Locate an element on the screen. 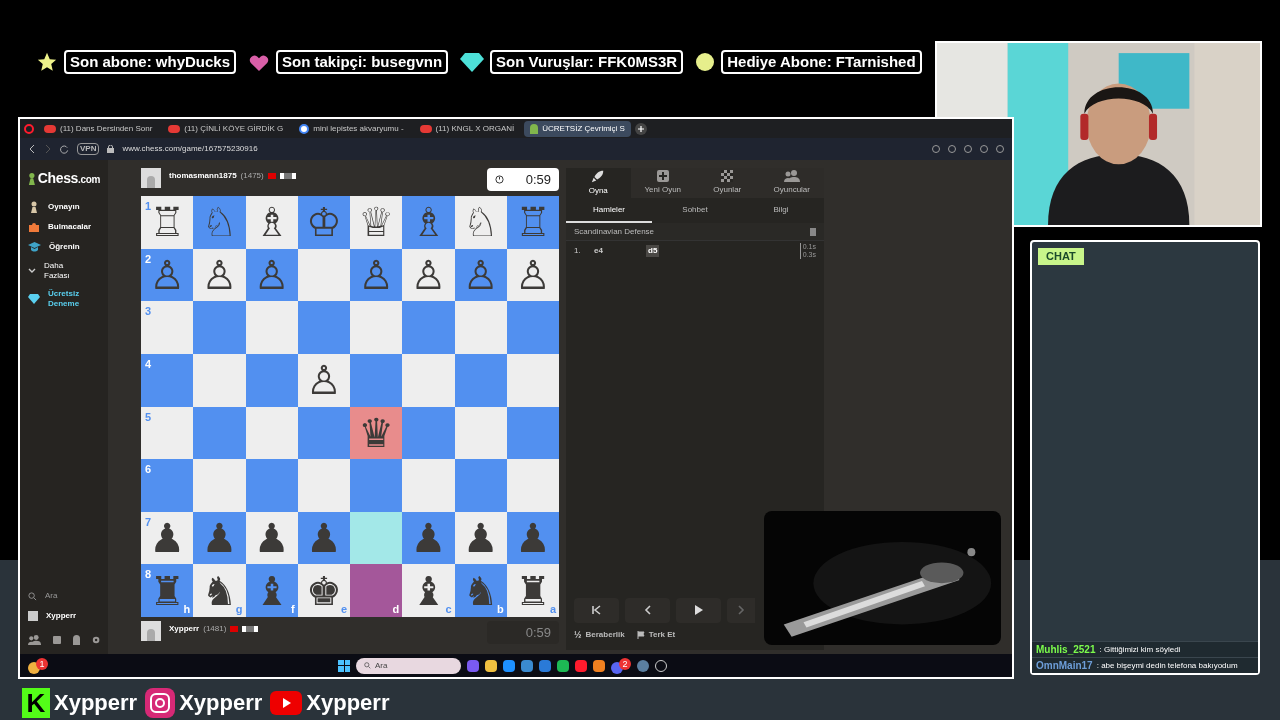 The image size is (1280, 720). settings-icon is located at coordinates (95, 640).